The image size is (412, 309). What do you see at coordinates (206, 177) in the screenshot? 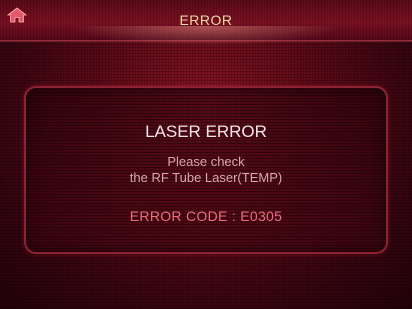
I see `error-message-line2: the RF Tube Laser(TEMP)` at bounding box center [206, 177].